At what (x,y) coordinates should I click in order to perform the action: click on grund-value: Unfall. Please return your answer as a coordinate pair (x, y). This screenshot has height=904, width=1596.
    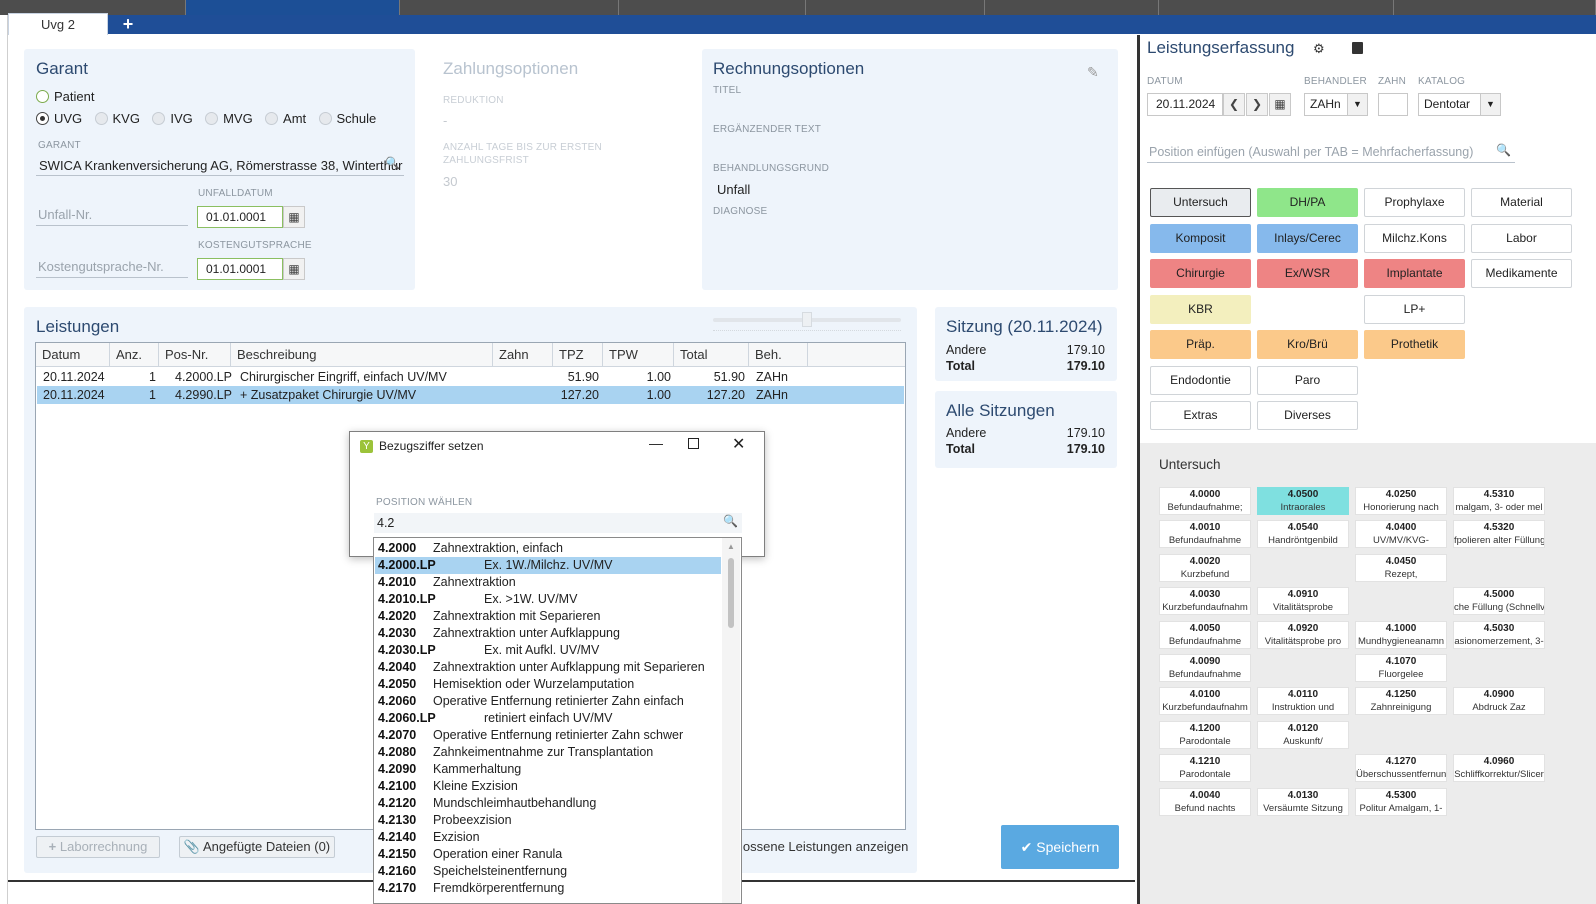
    Looking at the image, I should click on (733, 189).